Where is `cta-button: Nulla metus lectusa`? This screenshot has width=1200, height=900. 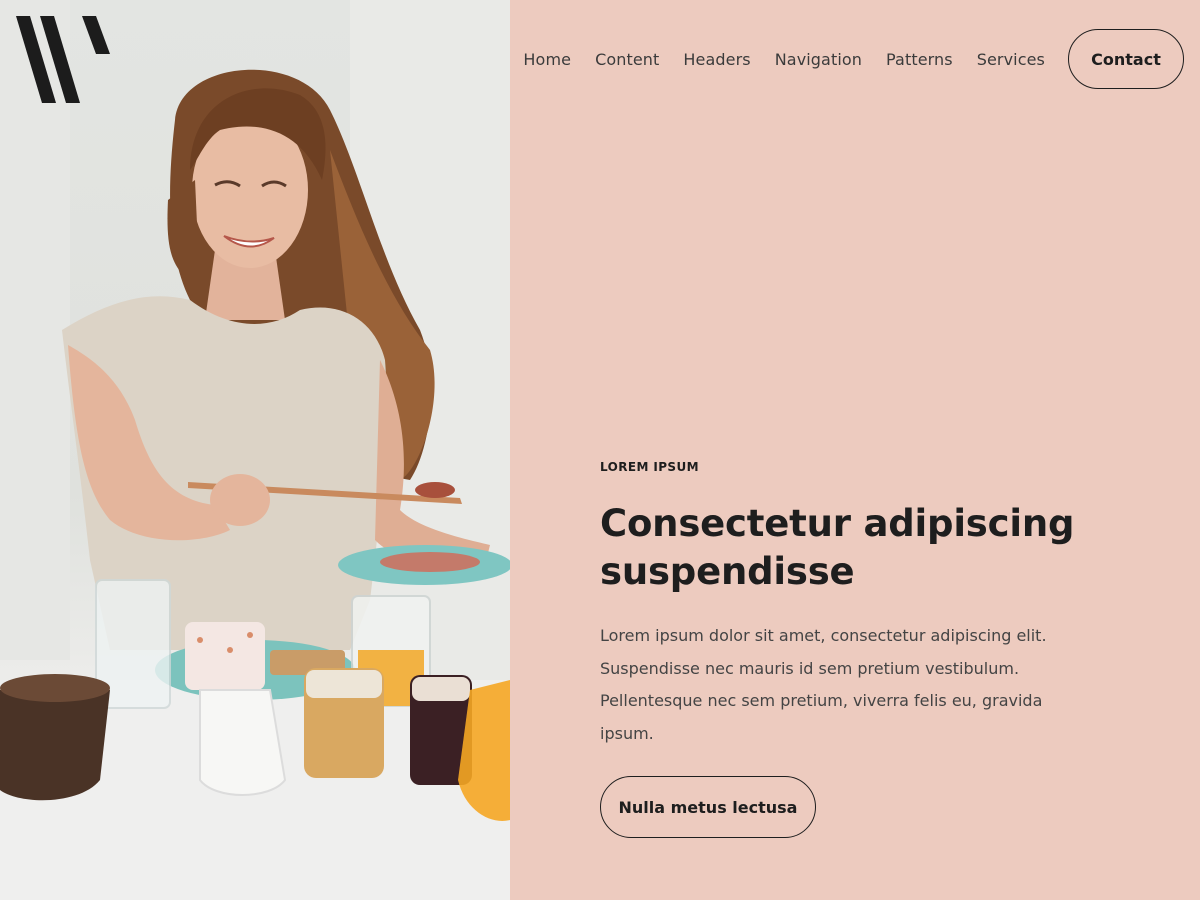 cta-button: Nulla metus lectusa is located at coordinates (708, 807).